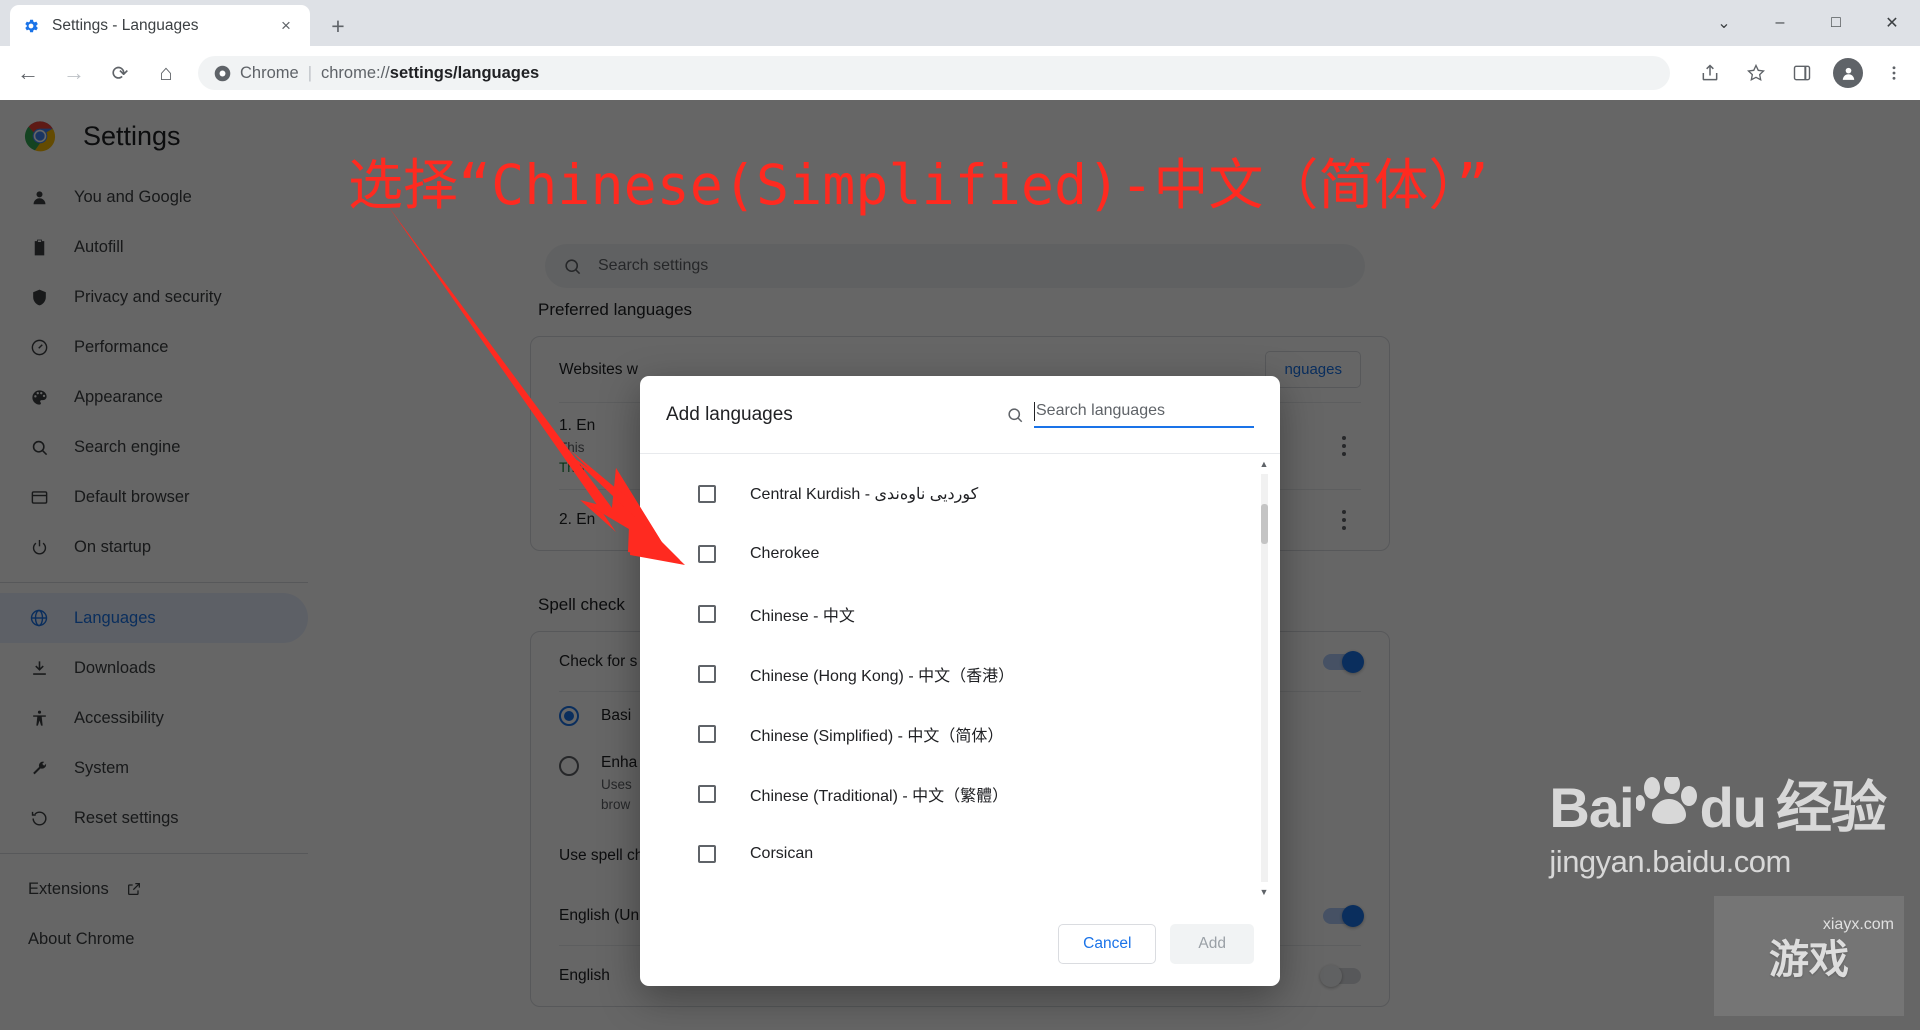  What do you see at coordinates (1831, 807) in the screenshot?
I see `baidu-suffix: 经验` at bounding box center [1831, 807].